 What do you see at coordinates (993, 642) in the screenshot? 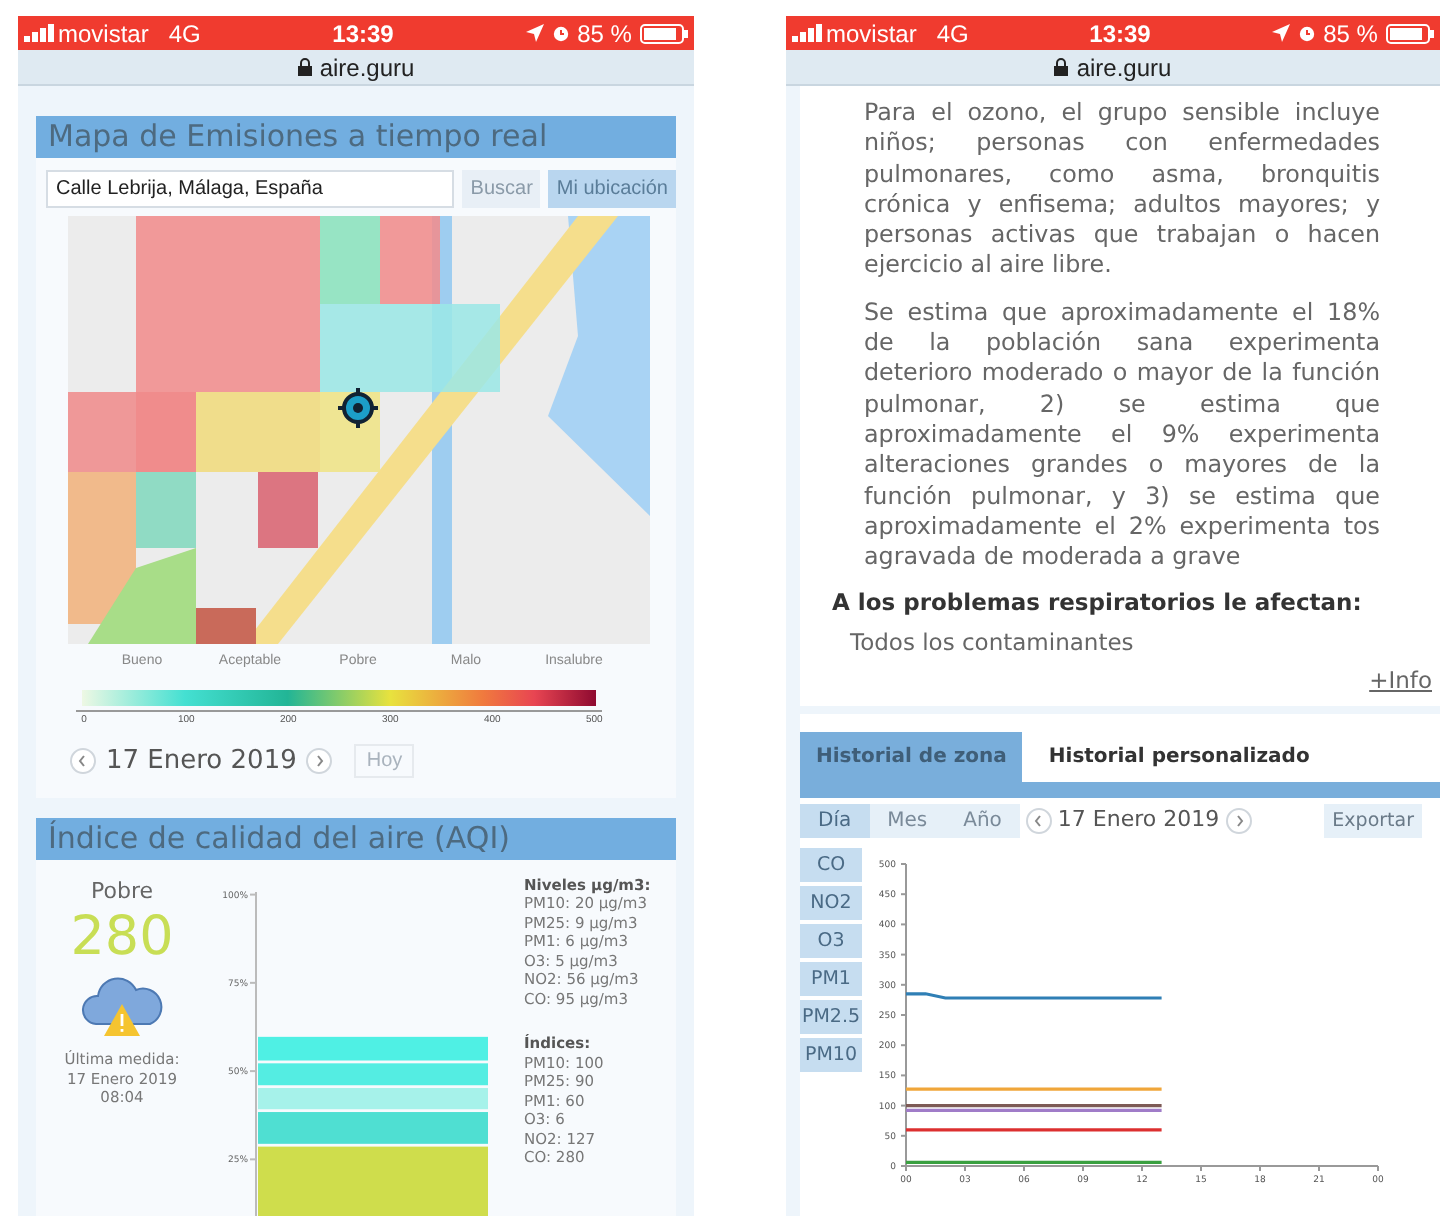
I see `info-text: Todos los contaminantes` at bounding box center [993, 642].